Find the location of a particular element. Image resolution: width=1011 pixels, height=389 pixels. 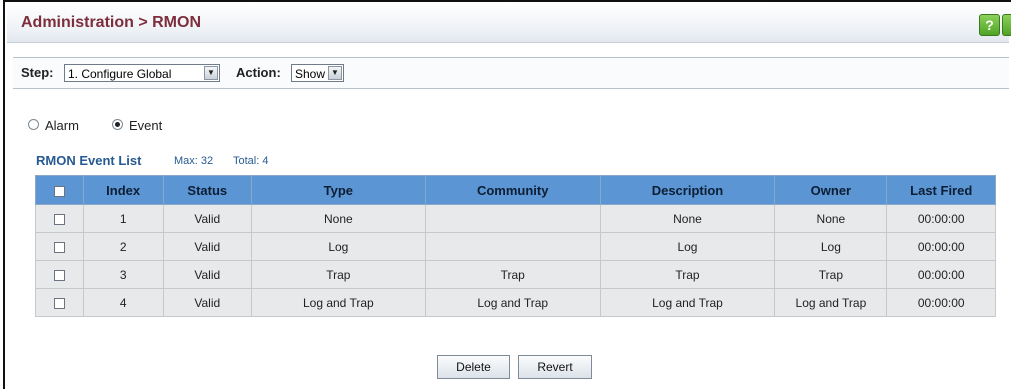

list-max: Max: 32 is located at coordinates (194, 161).